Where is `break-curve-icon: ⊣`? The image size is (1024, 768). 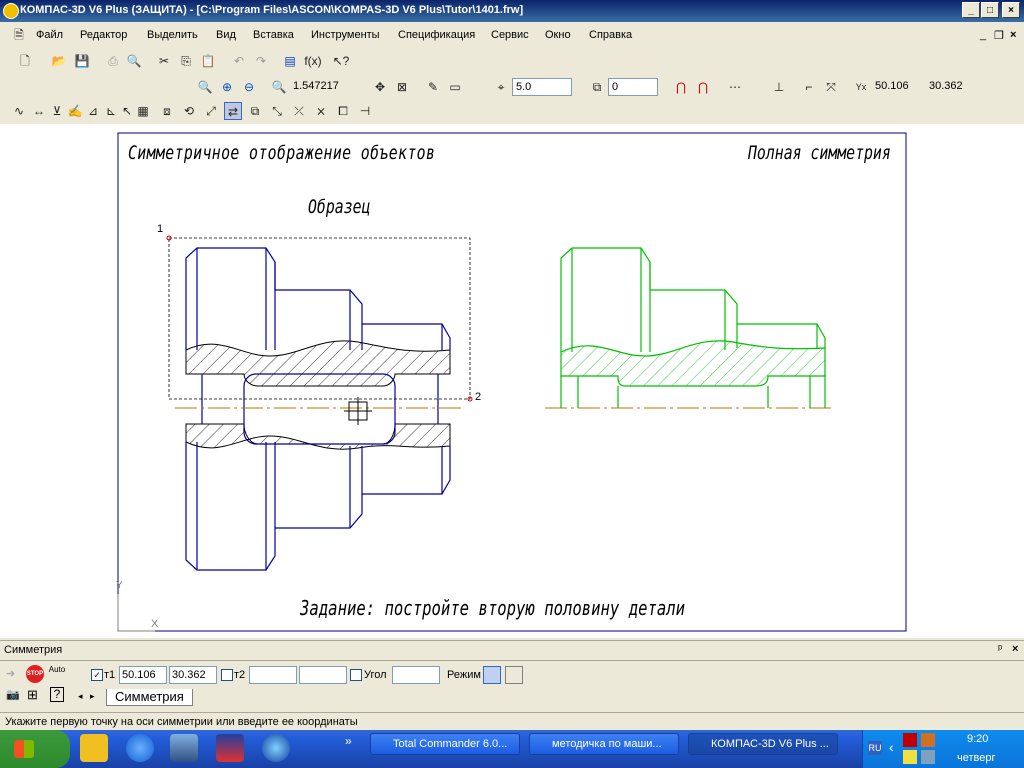
break-curve-icon: ⊣ is located at coordinates (365, 111).